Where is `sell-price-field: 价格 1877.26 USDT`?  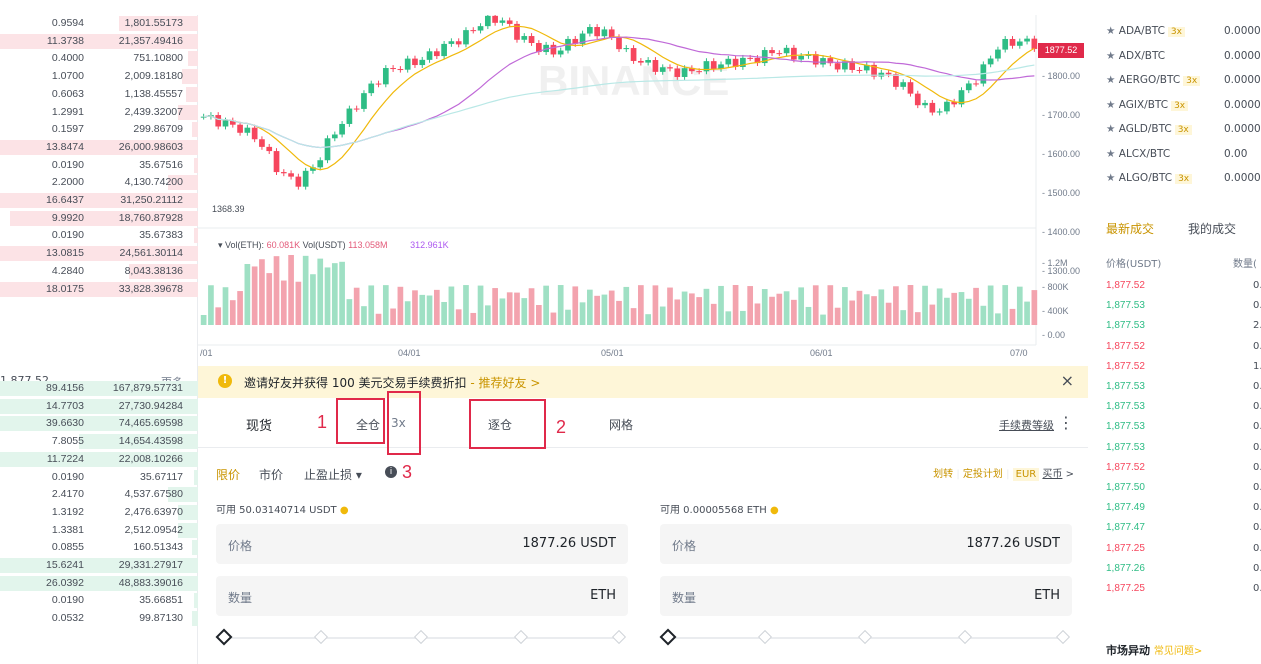
sell-price-field: 价格 1877.26 USDT is located at coordinates (866, 544).